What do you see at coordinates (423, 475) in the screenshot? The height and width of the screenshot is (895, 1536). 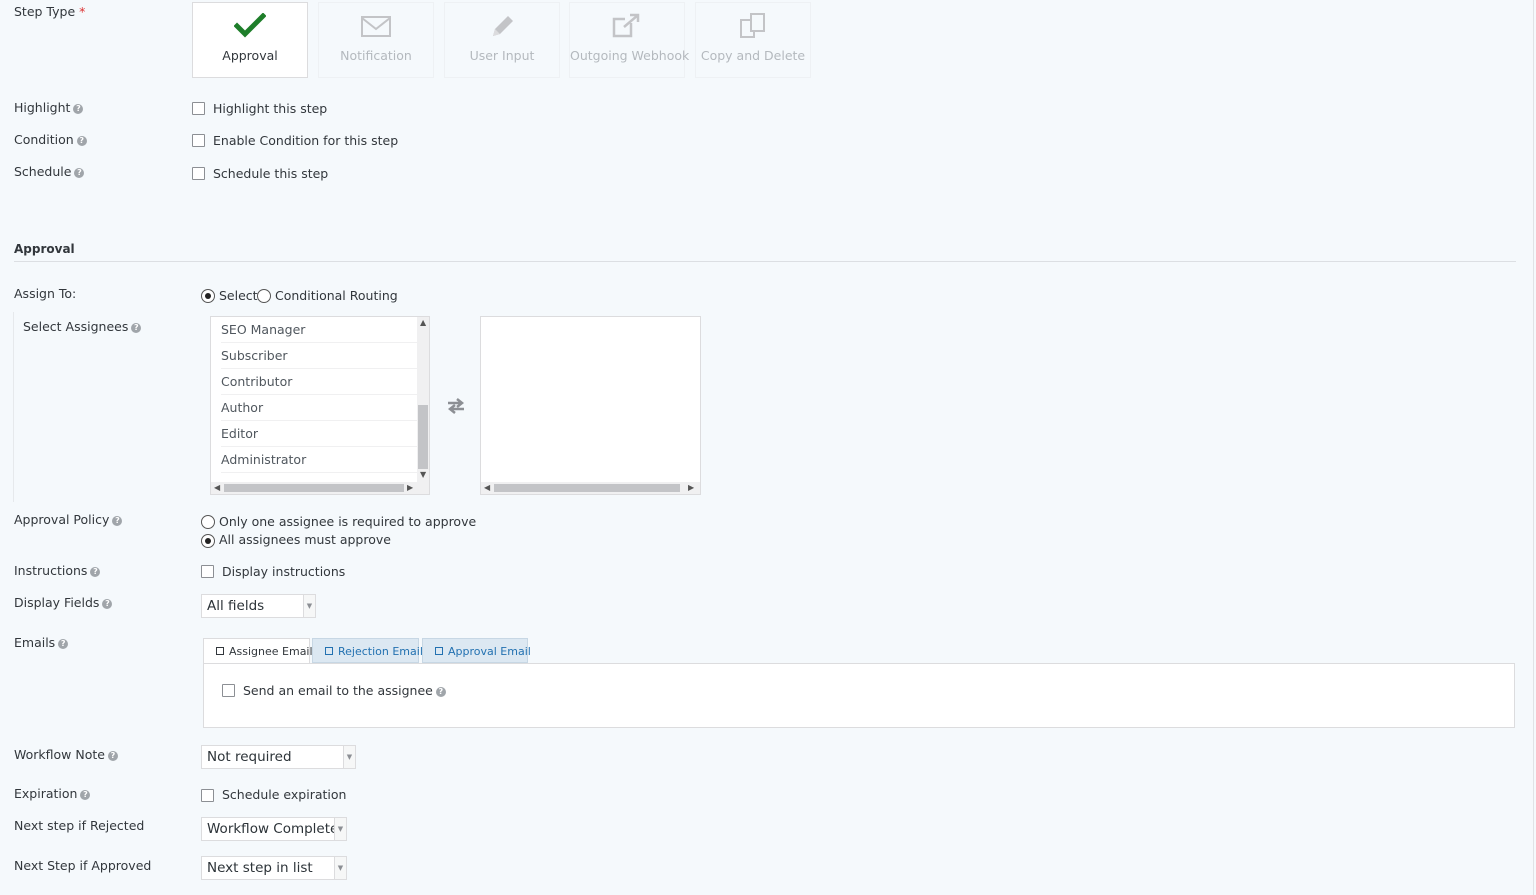 I see `scroll-down-icon: ▼` at bounding box center [423, 475].